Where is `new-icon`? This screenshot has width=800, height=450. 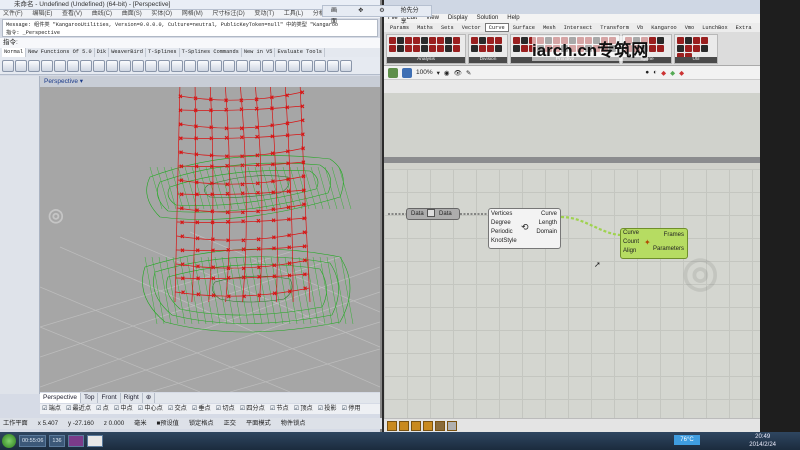
new-icon is located at coordinates (8, 65).